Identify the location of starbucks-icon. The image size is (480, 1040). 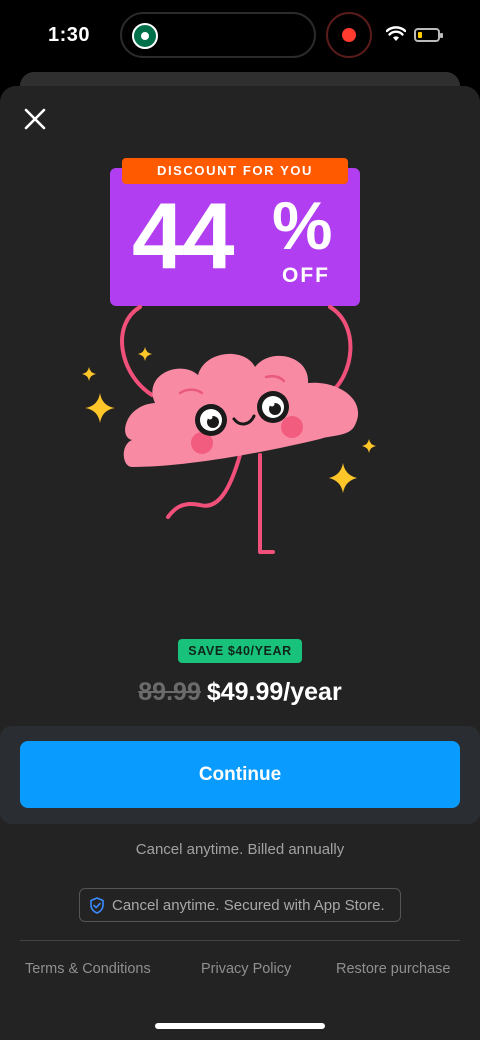
(145, 36).